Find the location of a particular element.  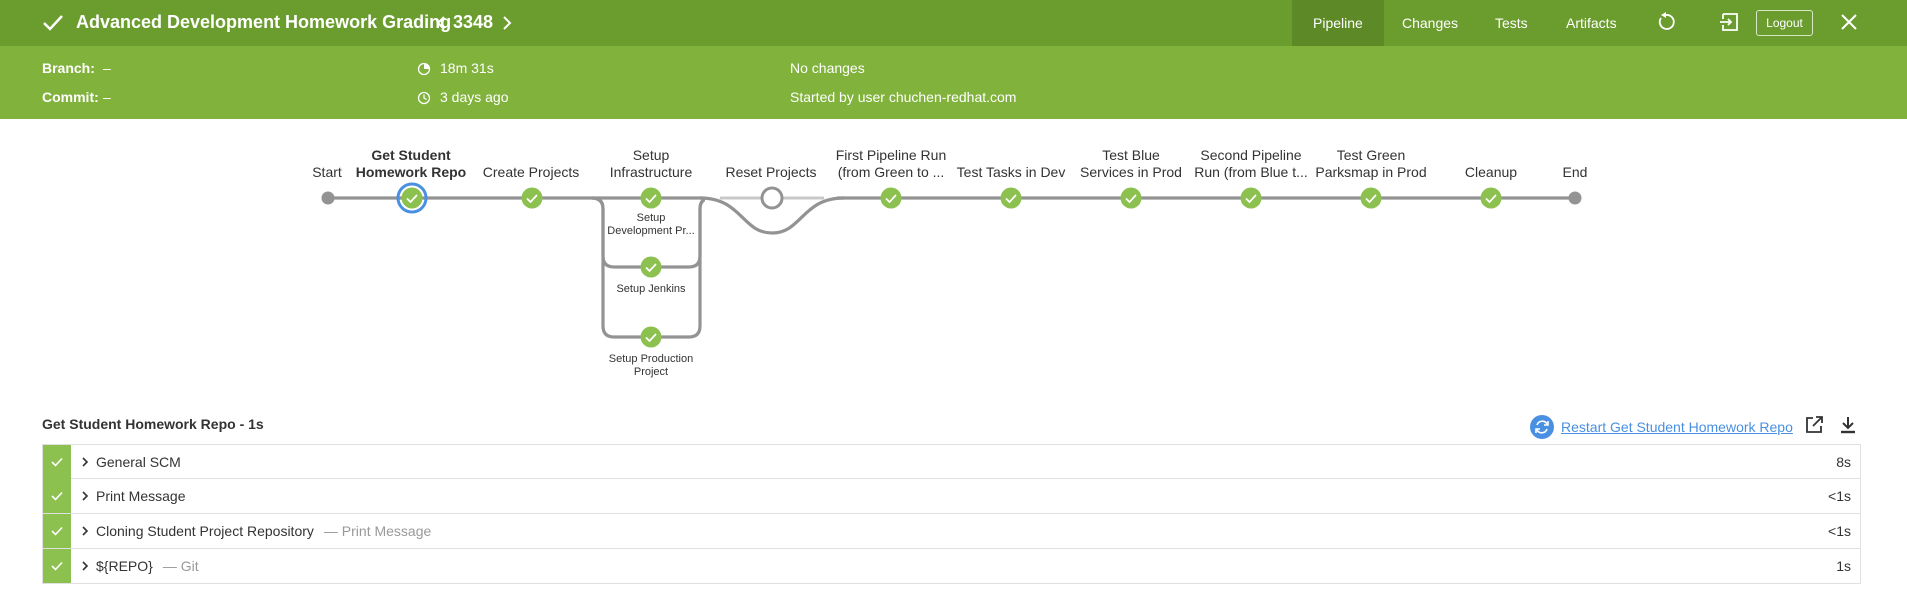

end-node is located at coordinates (1575, 198).